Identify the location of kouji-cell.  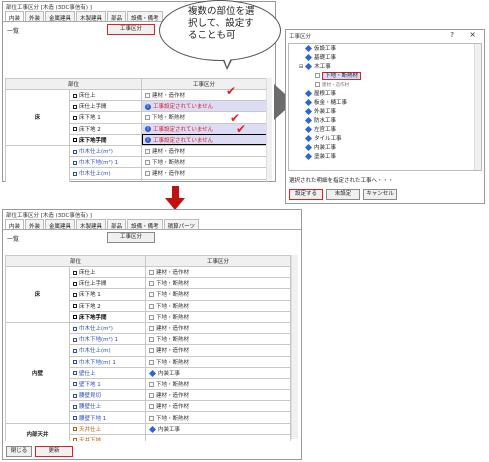
(218, 437).